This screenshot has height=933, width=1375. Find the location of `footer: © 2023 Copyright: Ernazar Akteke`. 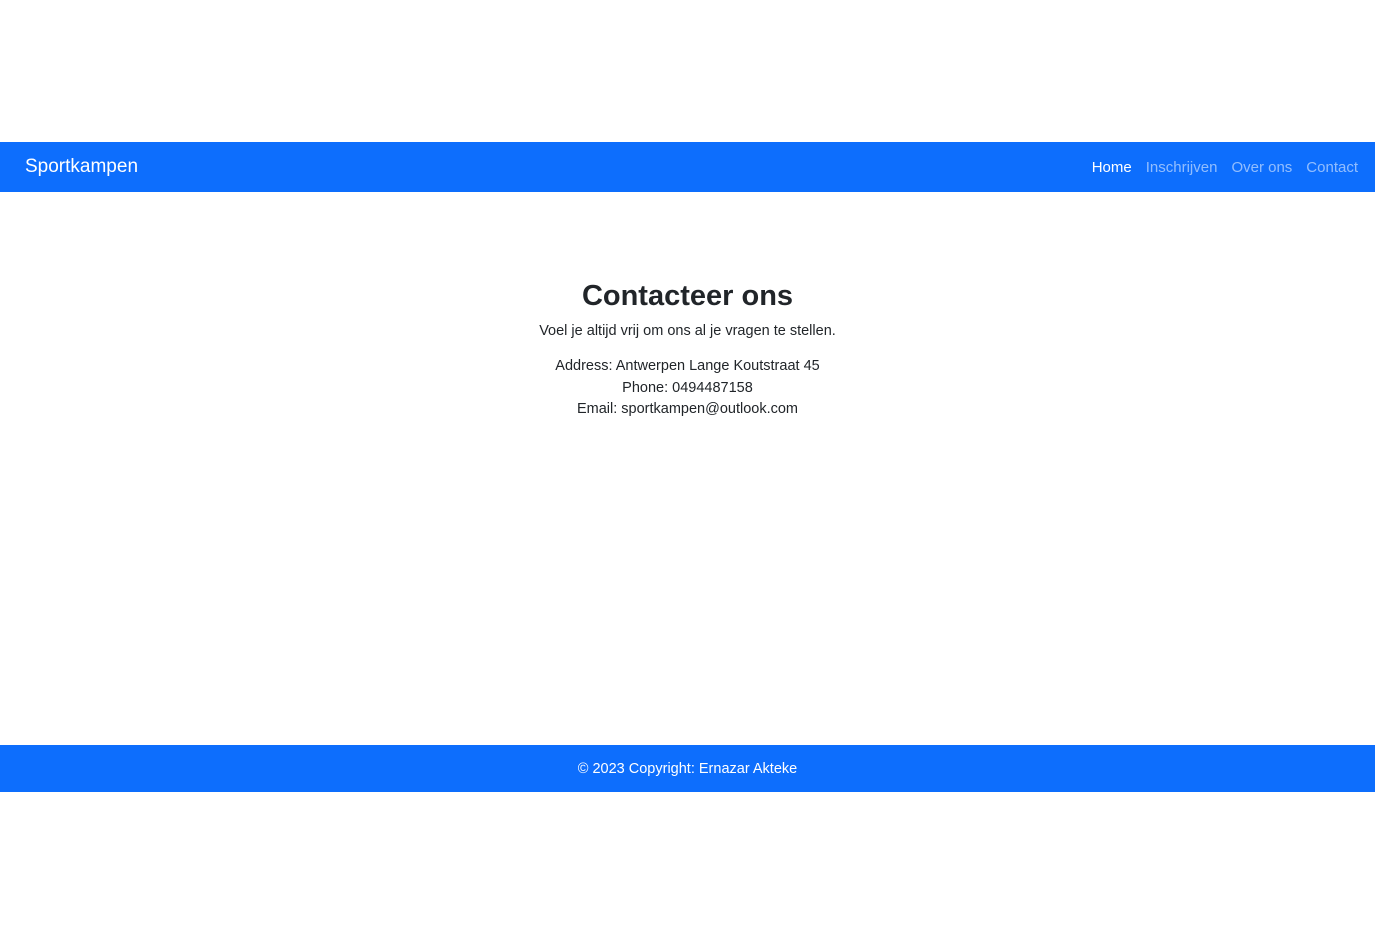

footer: © 2023 Copyright: Ernazar Akteke is located at coordinates (687, 768).